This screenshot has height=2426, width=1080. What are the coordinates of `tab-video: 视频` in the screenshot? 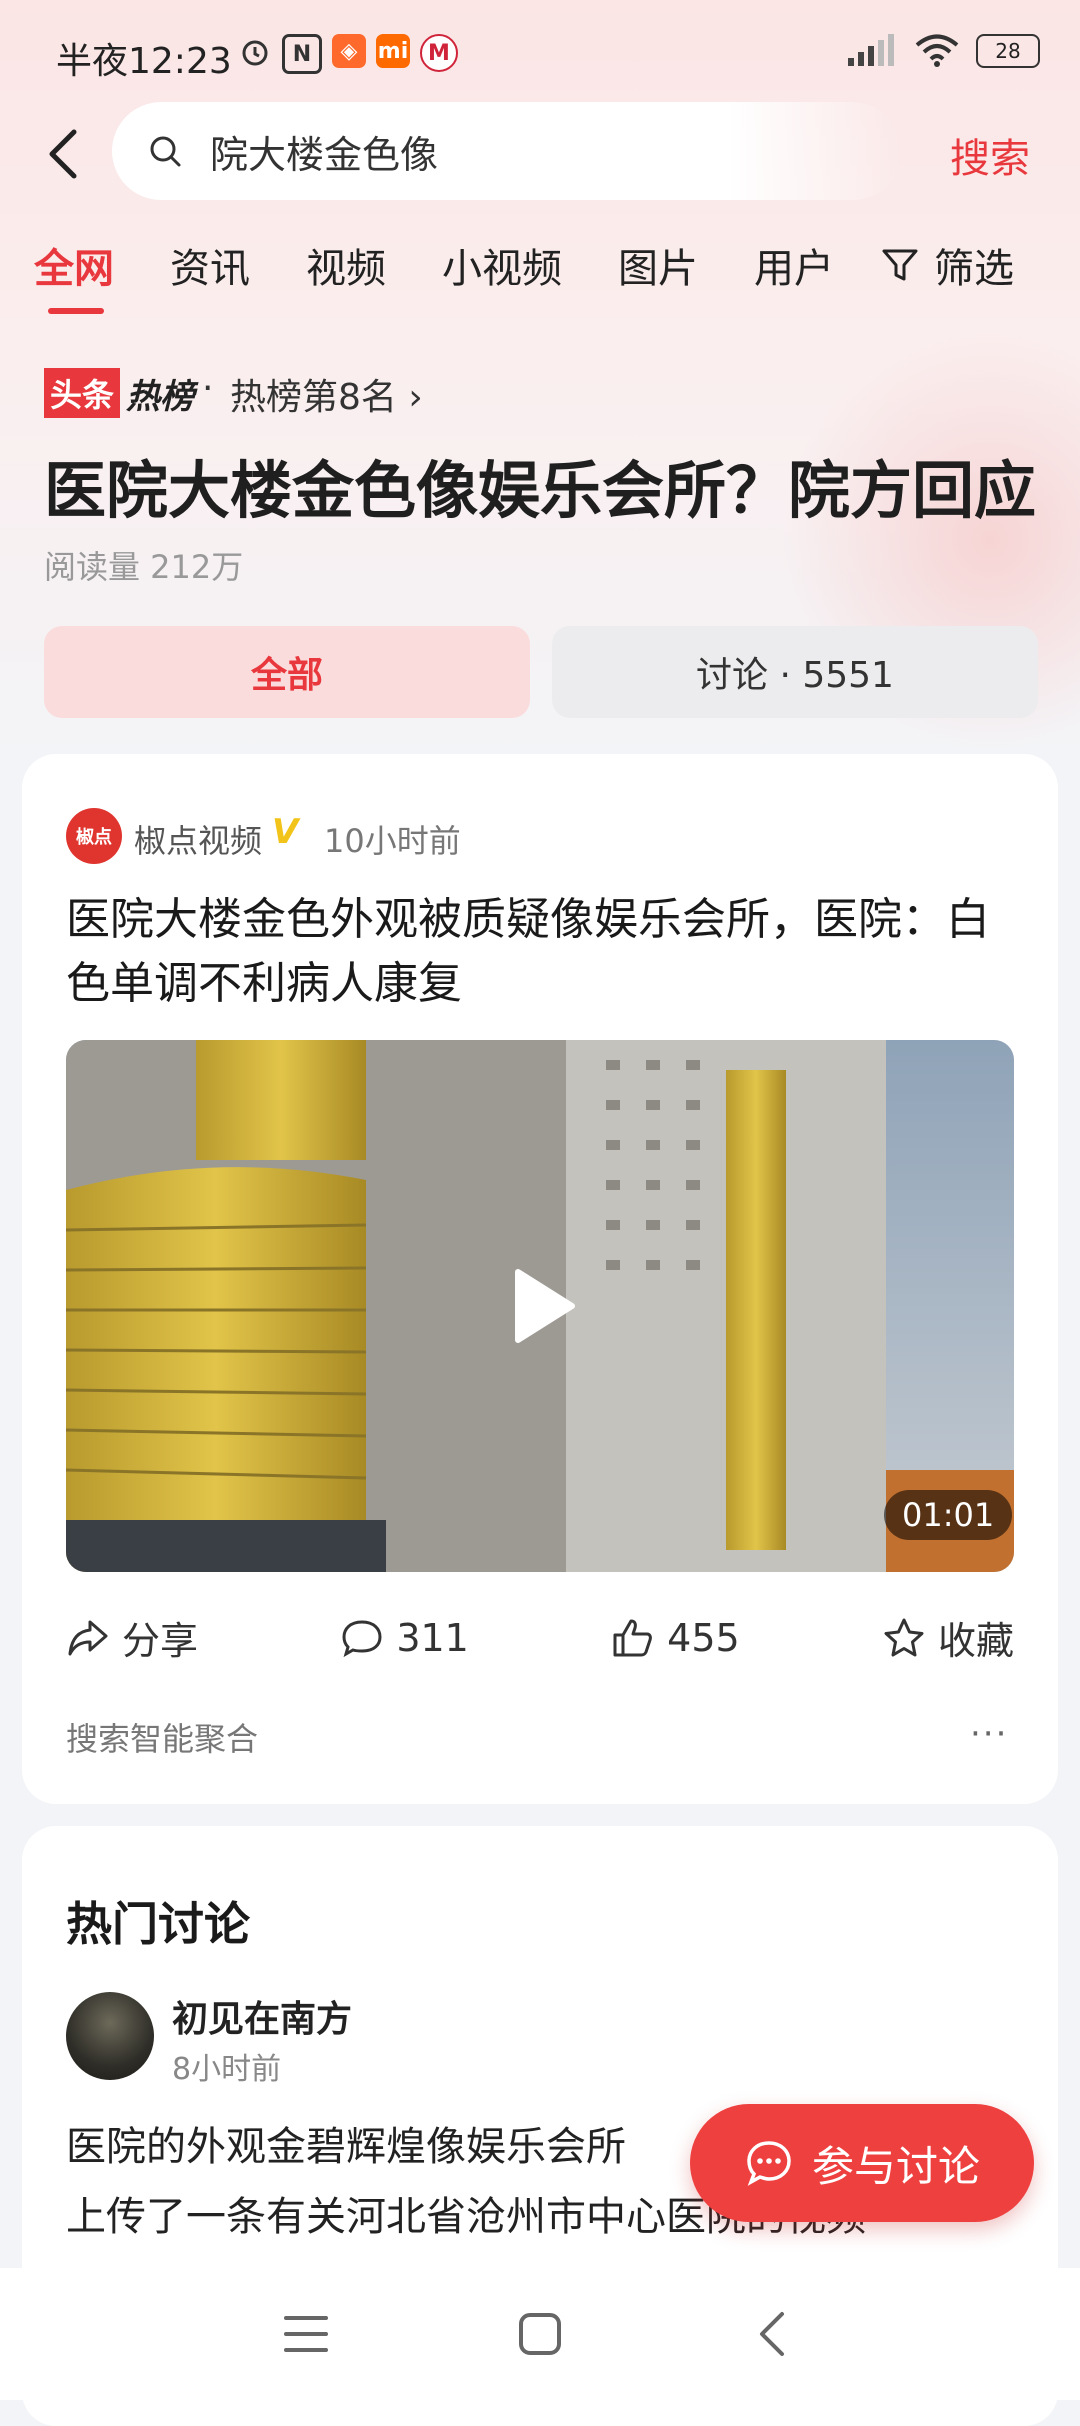 It's located at (346, 265).